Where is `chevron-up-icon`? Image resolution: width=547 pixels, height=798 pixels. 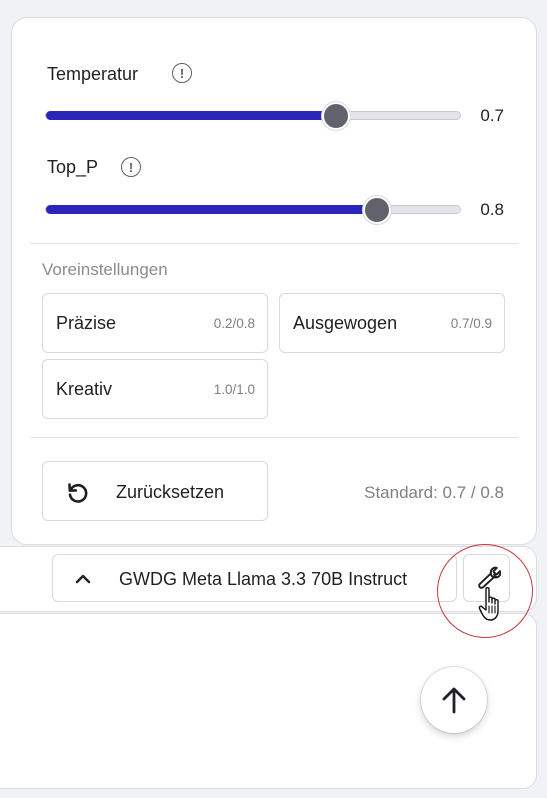
chevron-up-icon is located at coordinates (83, 579).